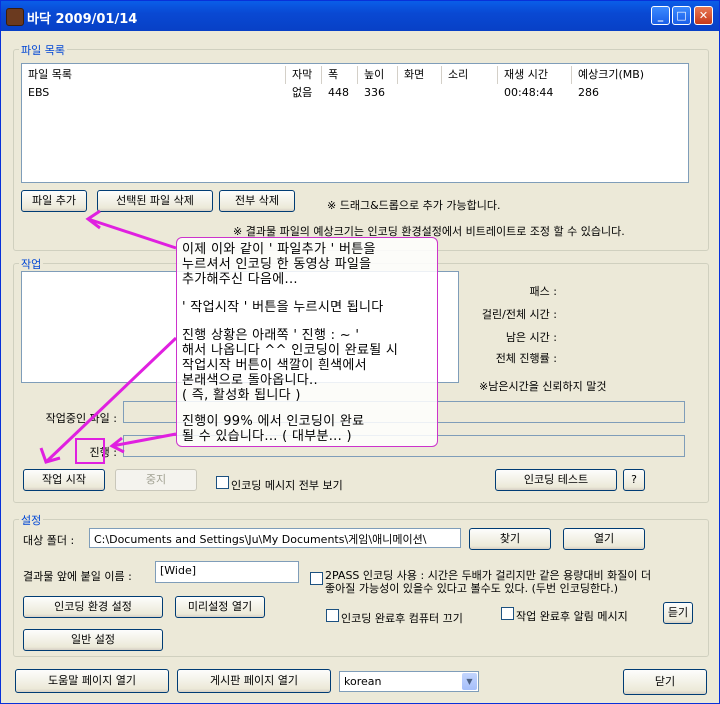 Image resolution: width=720 pixels, height=704 pixels. What do you see at coordinates (267, 436) in the screenshot?
I see `annotation-line: 될 수 있습니다... ( 대부분... )` at bounding box center [267, 436].